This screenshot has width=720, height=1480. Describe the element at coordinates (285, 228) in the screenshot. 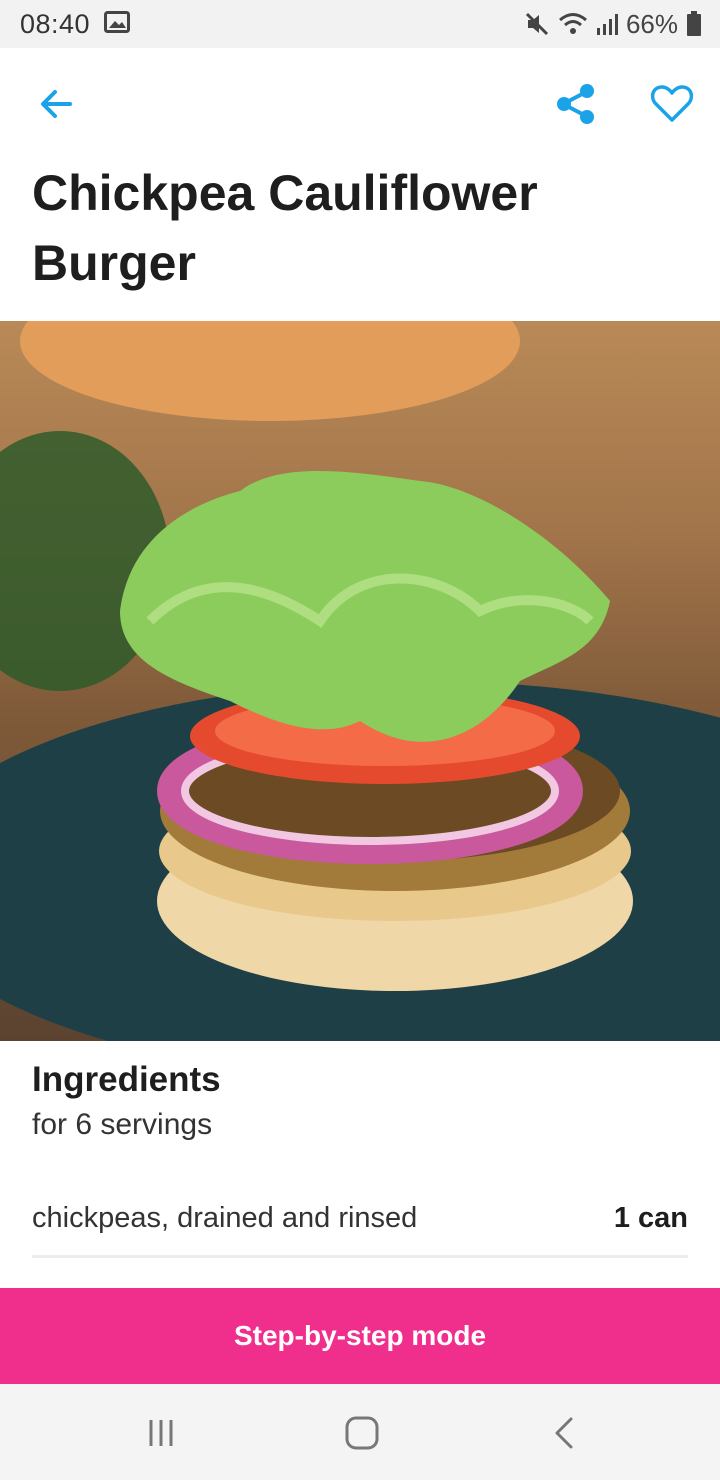

I see `recipe-title: Chickpea Cauliflower Burger` at that location.